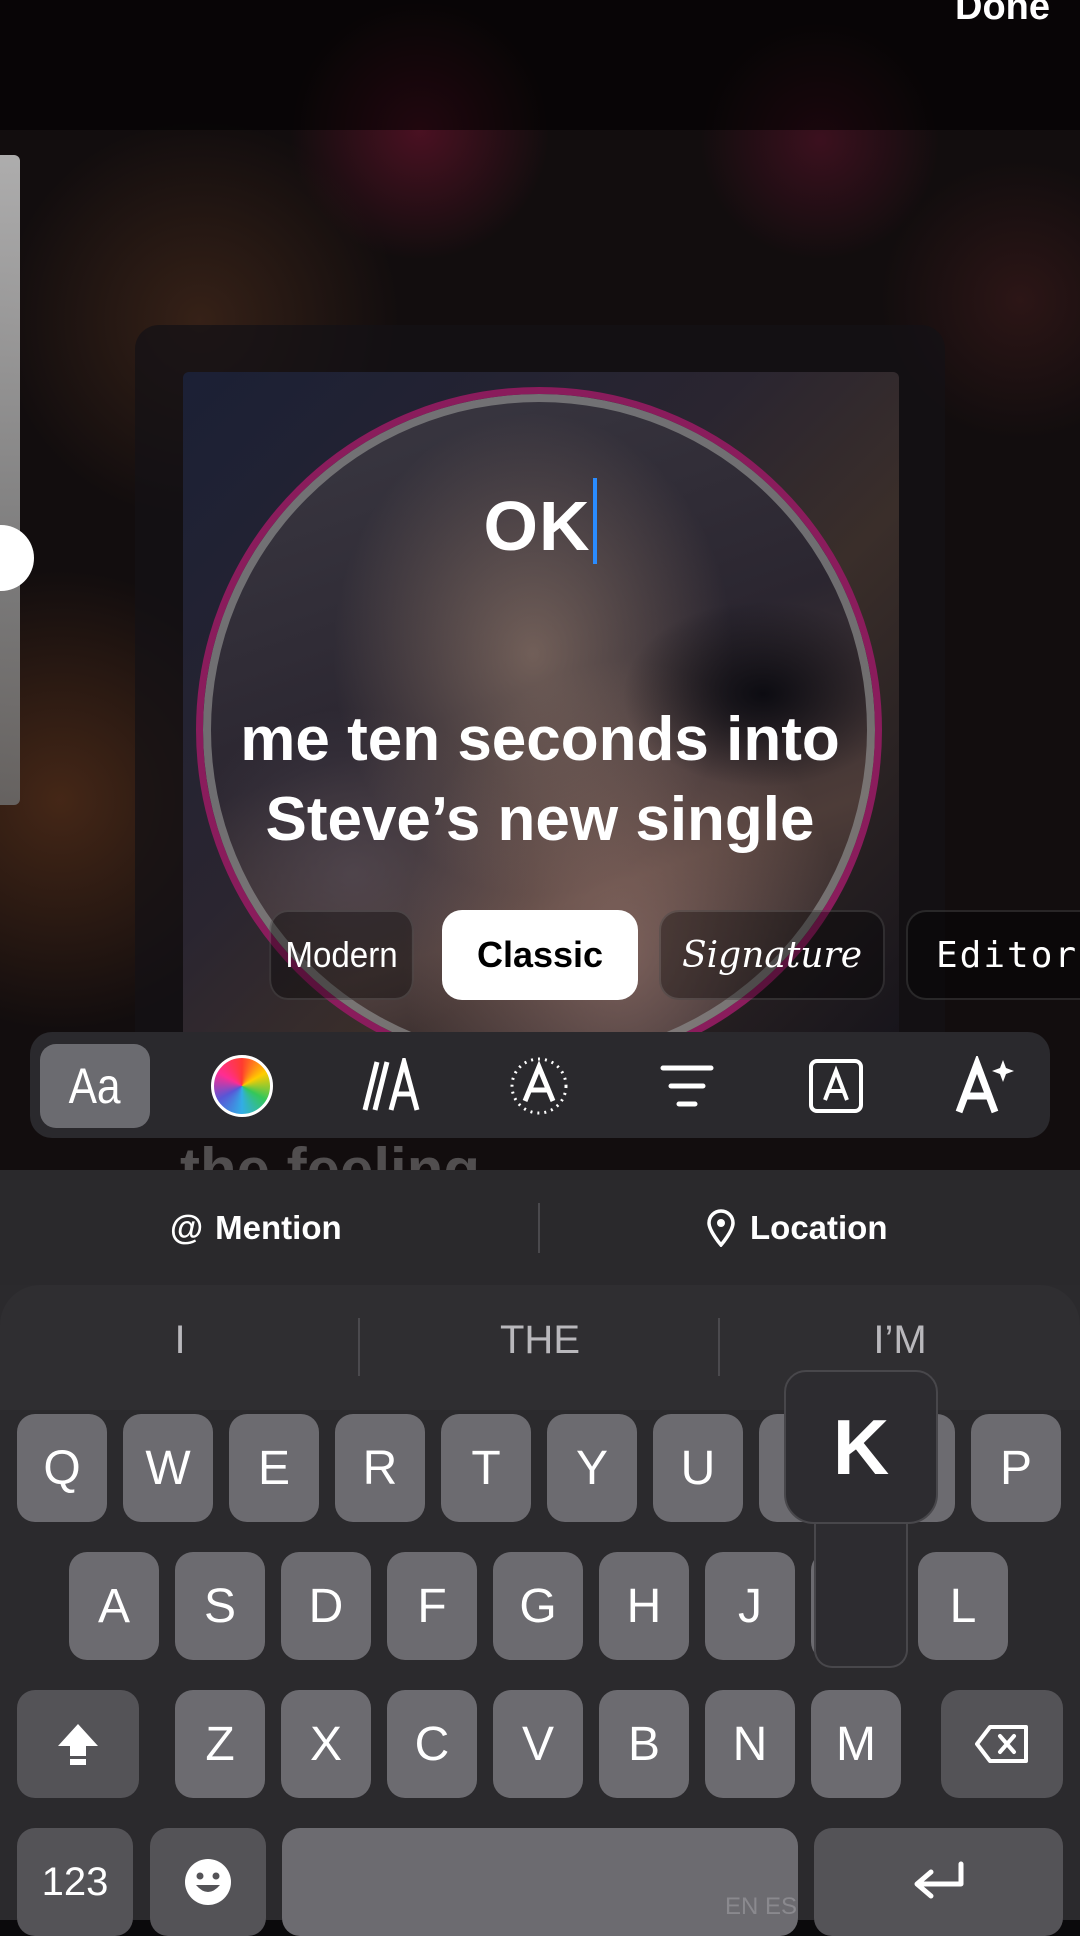 The width and height of the screenshot is (1080, 1936). What do you see at coordinates (168, 1468) in the screenshot?
I see `key: W` at bounding box center [168, 1468].